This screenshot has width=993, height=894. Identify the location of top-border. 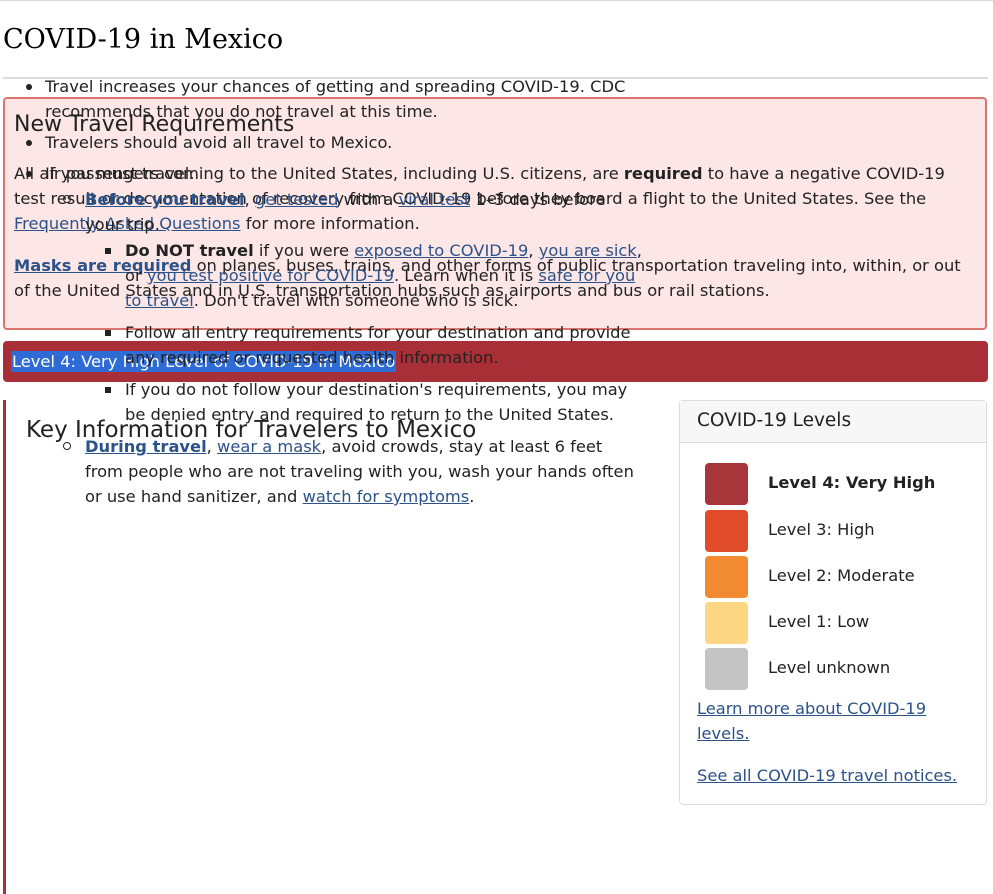
(496, 2).